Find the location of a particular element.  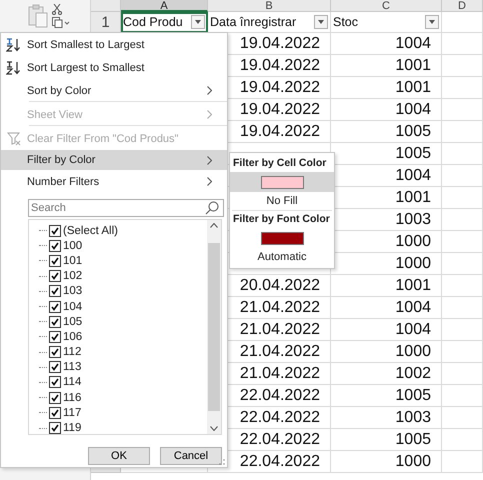

value-label: 105 is located at coordinates (72, 322).